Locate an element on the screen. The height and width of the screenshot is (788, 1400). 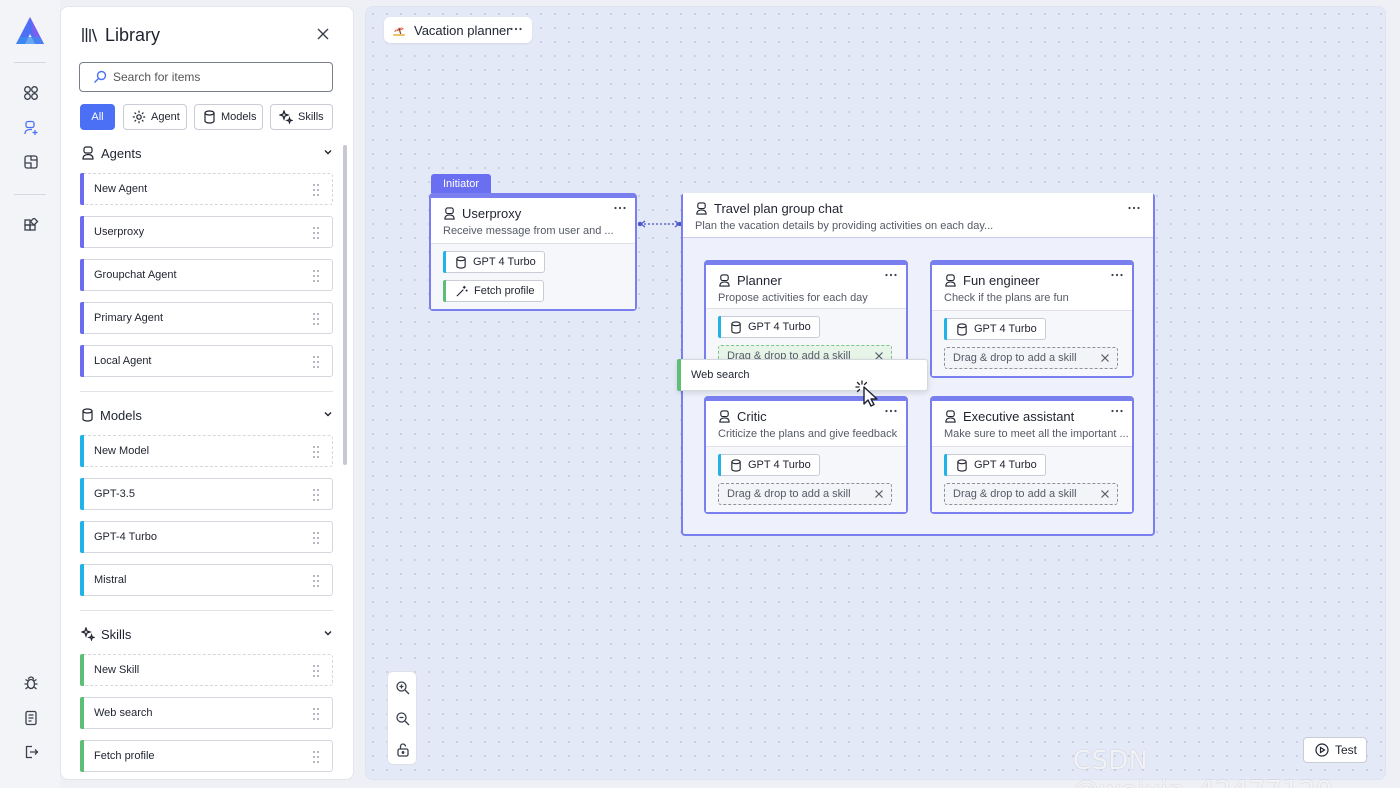
apps-icon is located at coordinates (31, 226).